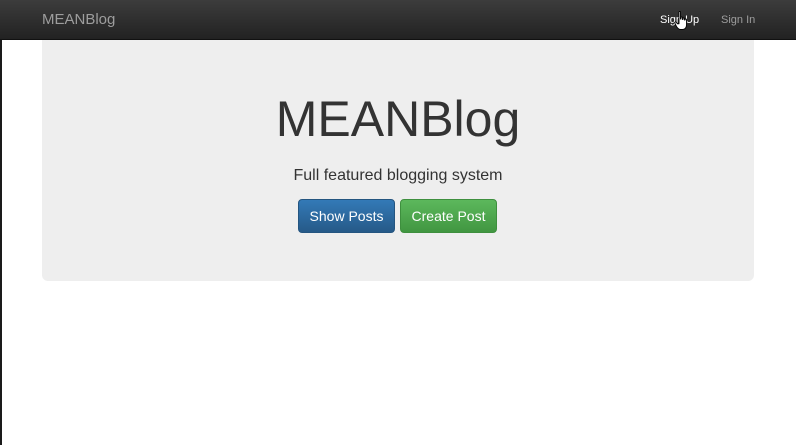  Describe the element at coordinates (398, 20) in the screenshot. I see `top-navbar: MEANBlog Sign Up Sign In` at that location.